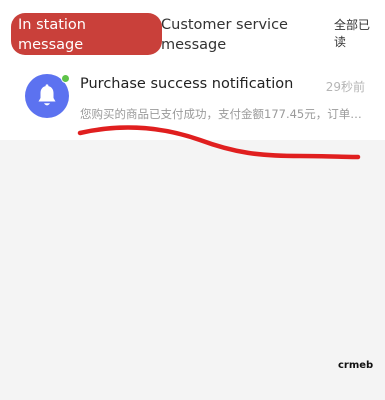 The height and width of the screenshot is (400, 385). I want to click on notification-time: 29秒前, so click(345, 87).